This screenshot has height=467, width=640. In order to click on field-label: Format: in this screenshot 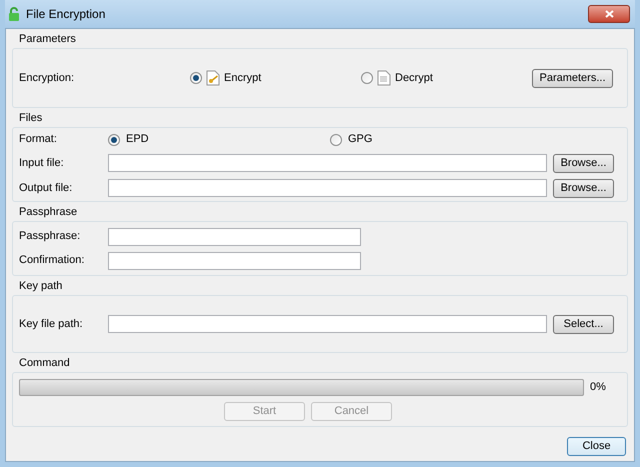, I will do `click(38, 140)`.